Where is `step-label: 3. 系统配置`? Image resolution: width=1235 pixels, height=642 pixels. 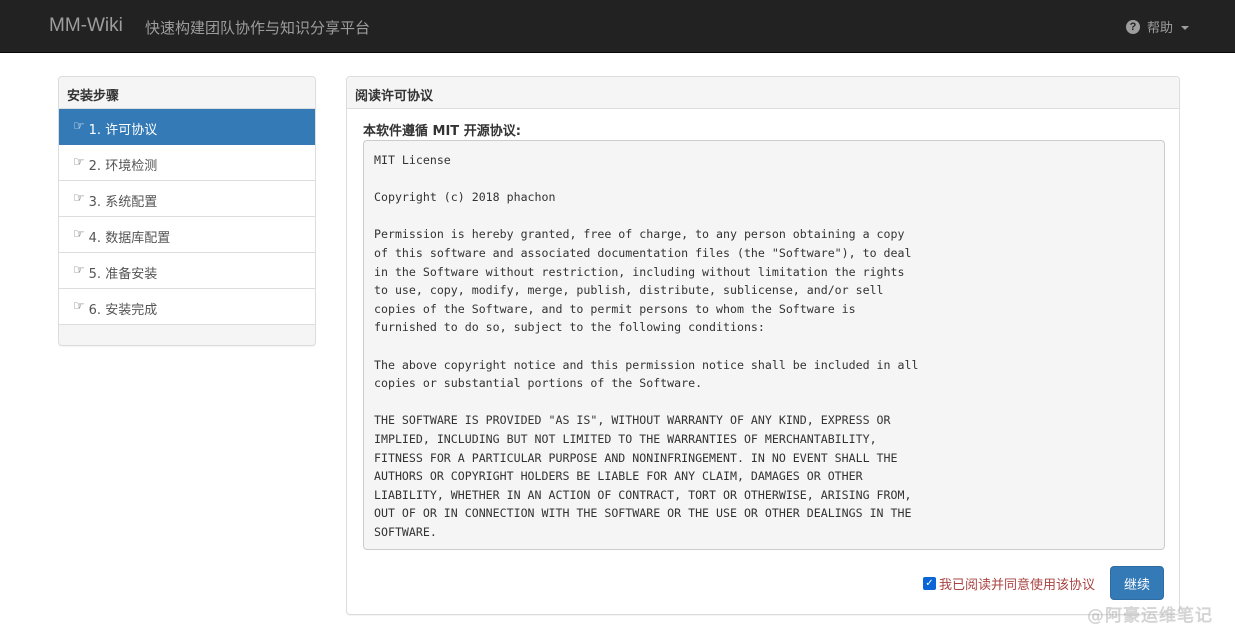
step-label: 3. 系统配置 is located at coordinates (123, 202).